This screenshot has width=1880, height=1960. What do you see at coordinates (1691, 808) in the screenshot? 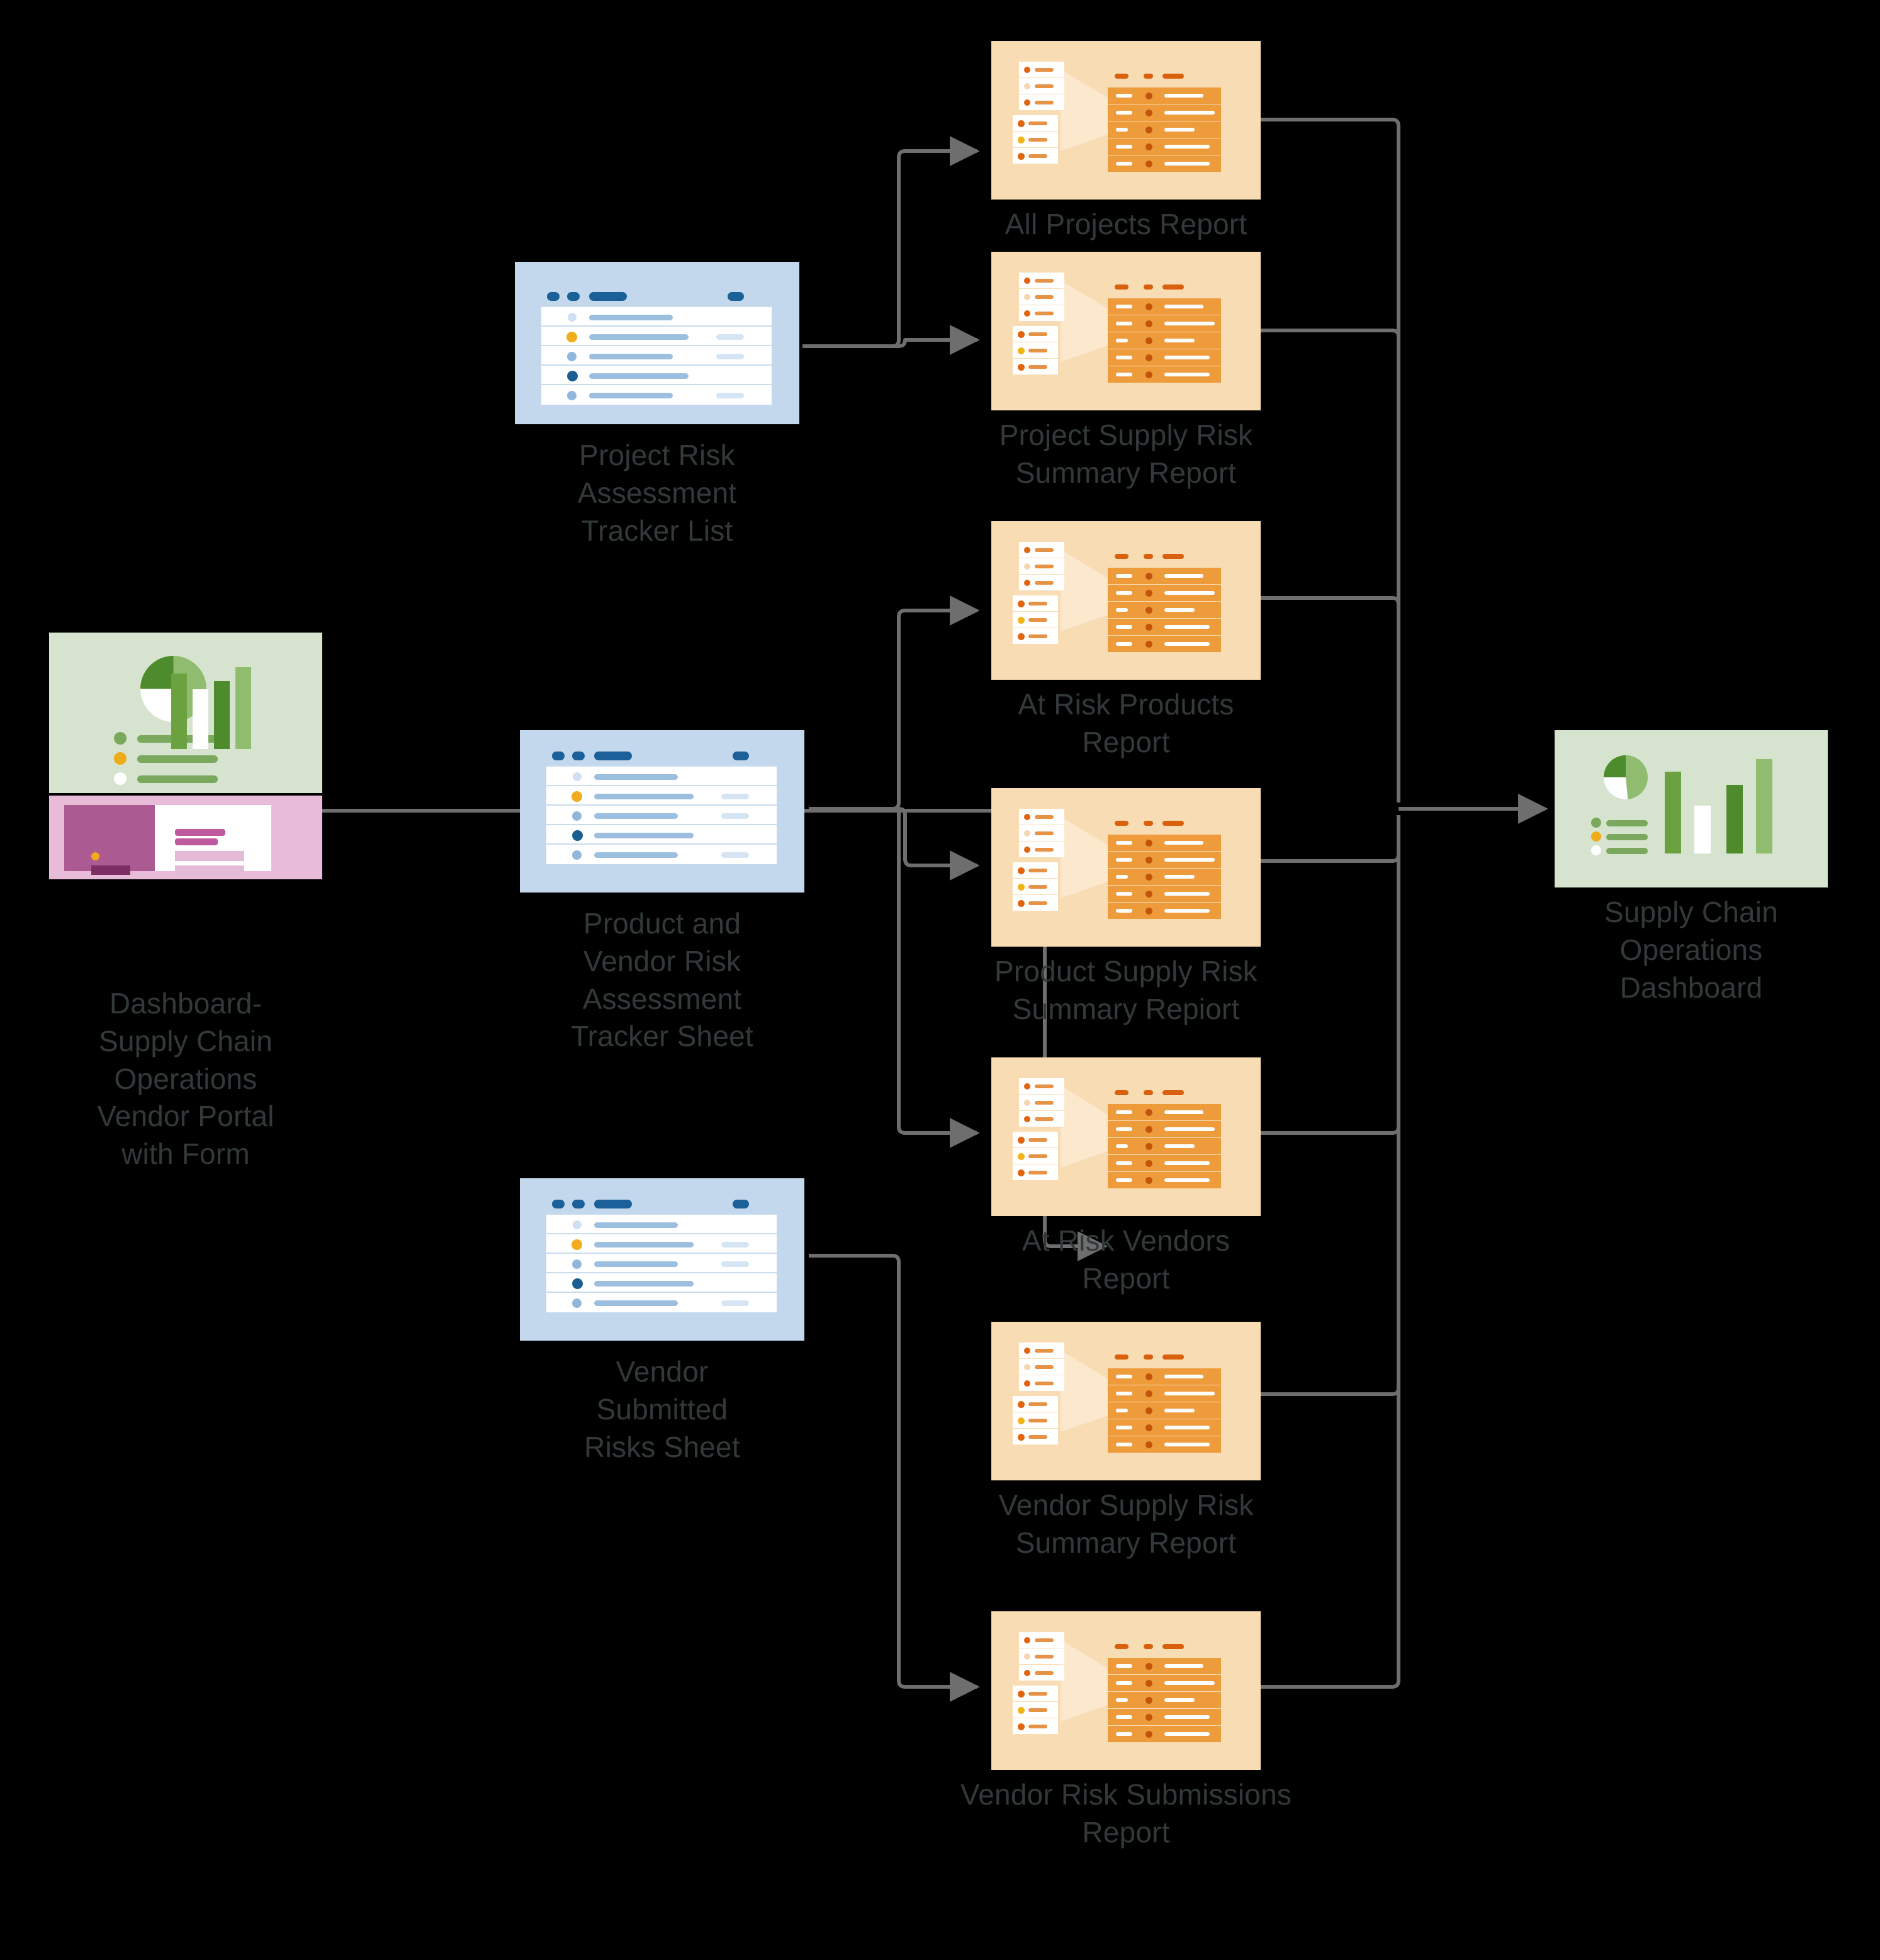
I see `supply-chain-operations-dashboard-thumb` at bounding box center [1691, 808].